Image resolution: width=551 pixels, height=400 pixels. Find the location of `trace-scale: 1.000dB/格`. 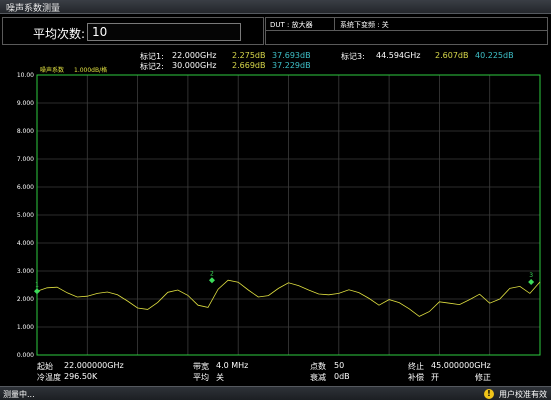

trace-scale: 1.000dB/格 is located at coordinates (90, 70).